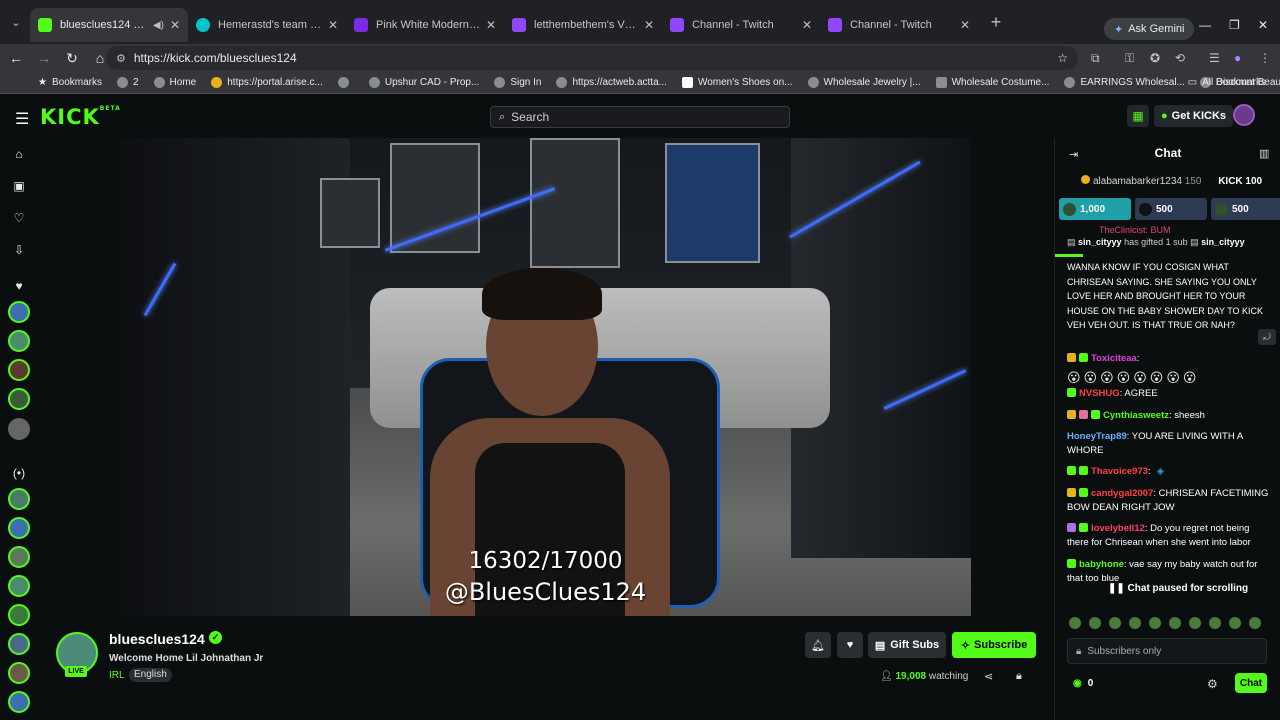  What do you see at coordinates (1097, 436) in the screenshot?
I see `chat-username: HoneyTrap89` at bounding box center [1097, 436].